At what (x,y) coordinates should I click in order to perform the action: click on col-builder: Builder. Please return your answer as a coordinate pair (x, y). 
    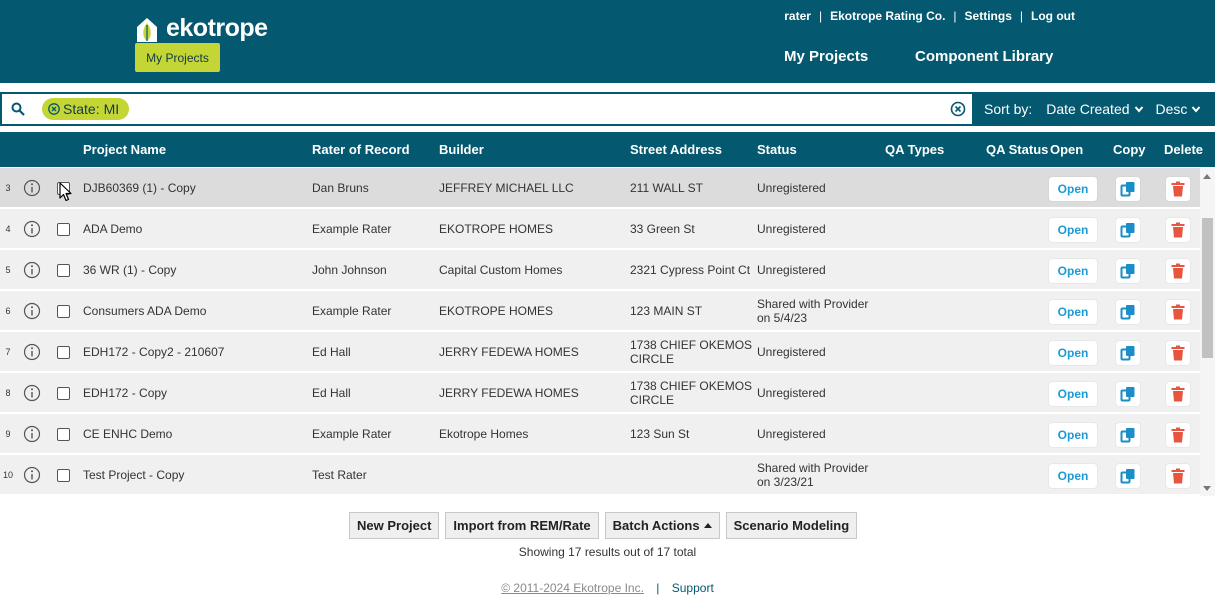
    Looking at the image, I should click on (461, 149).